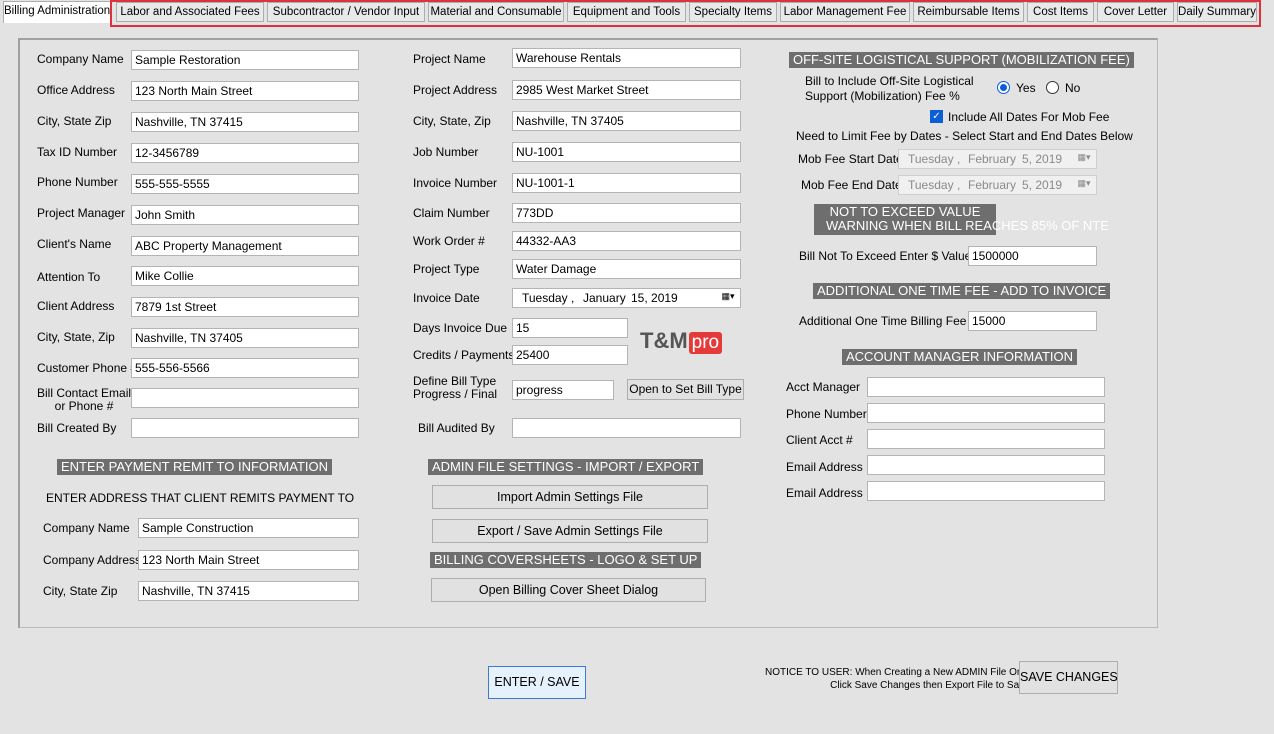  What do you see at coordinates (455, 90) in the screenshot?
I see `project-address-label: Project Address` at bounding box center [455, 90].